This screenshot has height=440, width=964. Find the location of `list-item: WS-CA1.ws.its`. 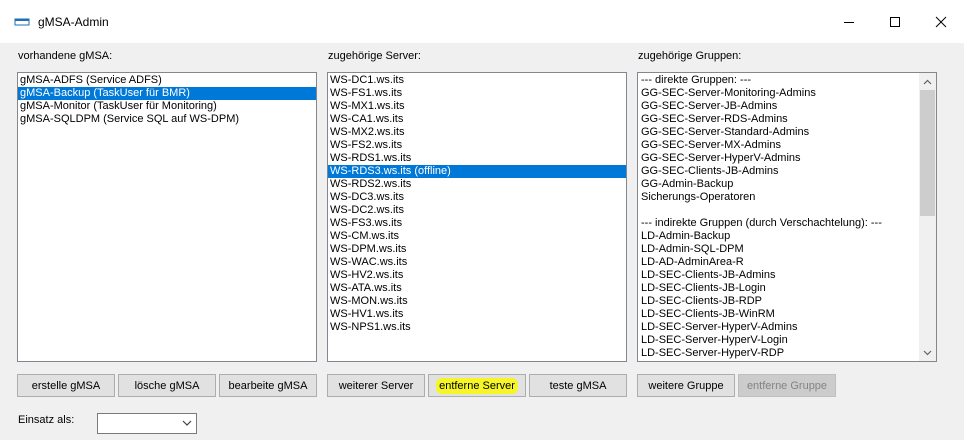

list-item: WS-CA1.ws.its is located at coordinates (477, 119).